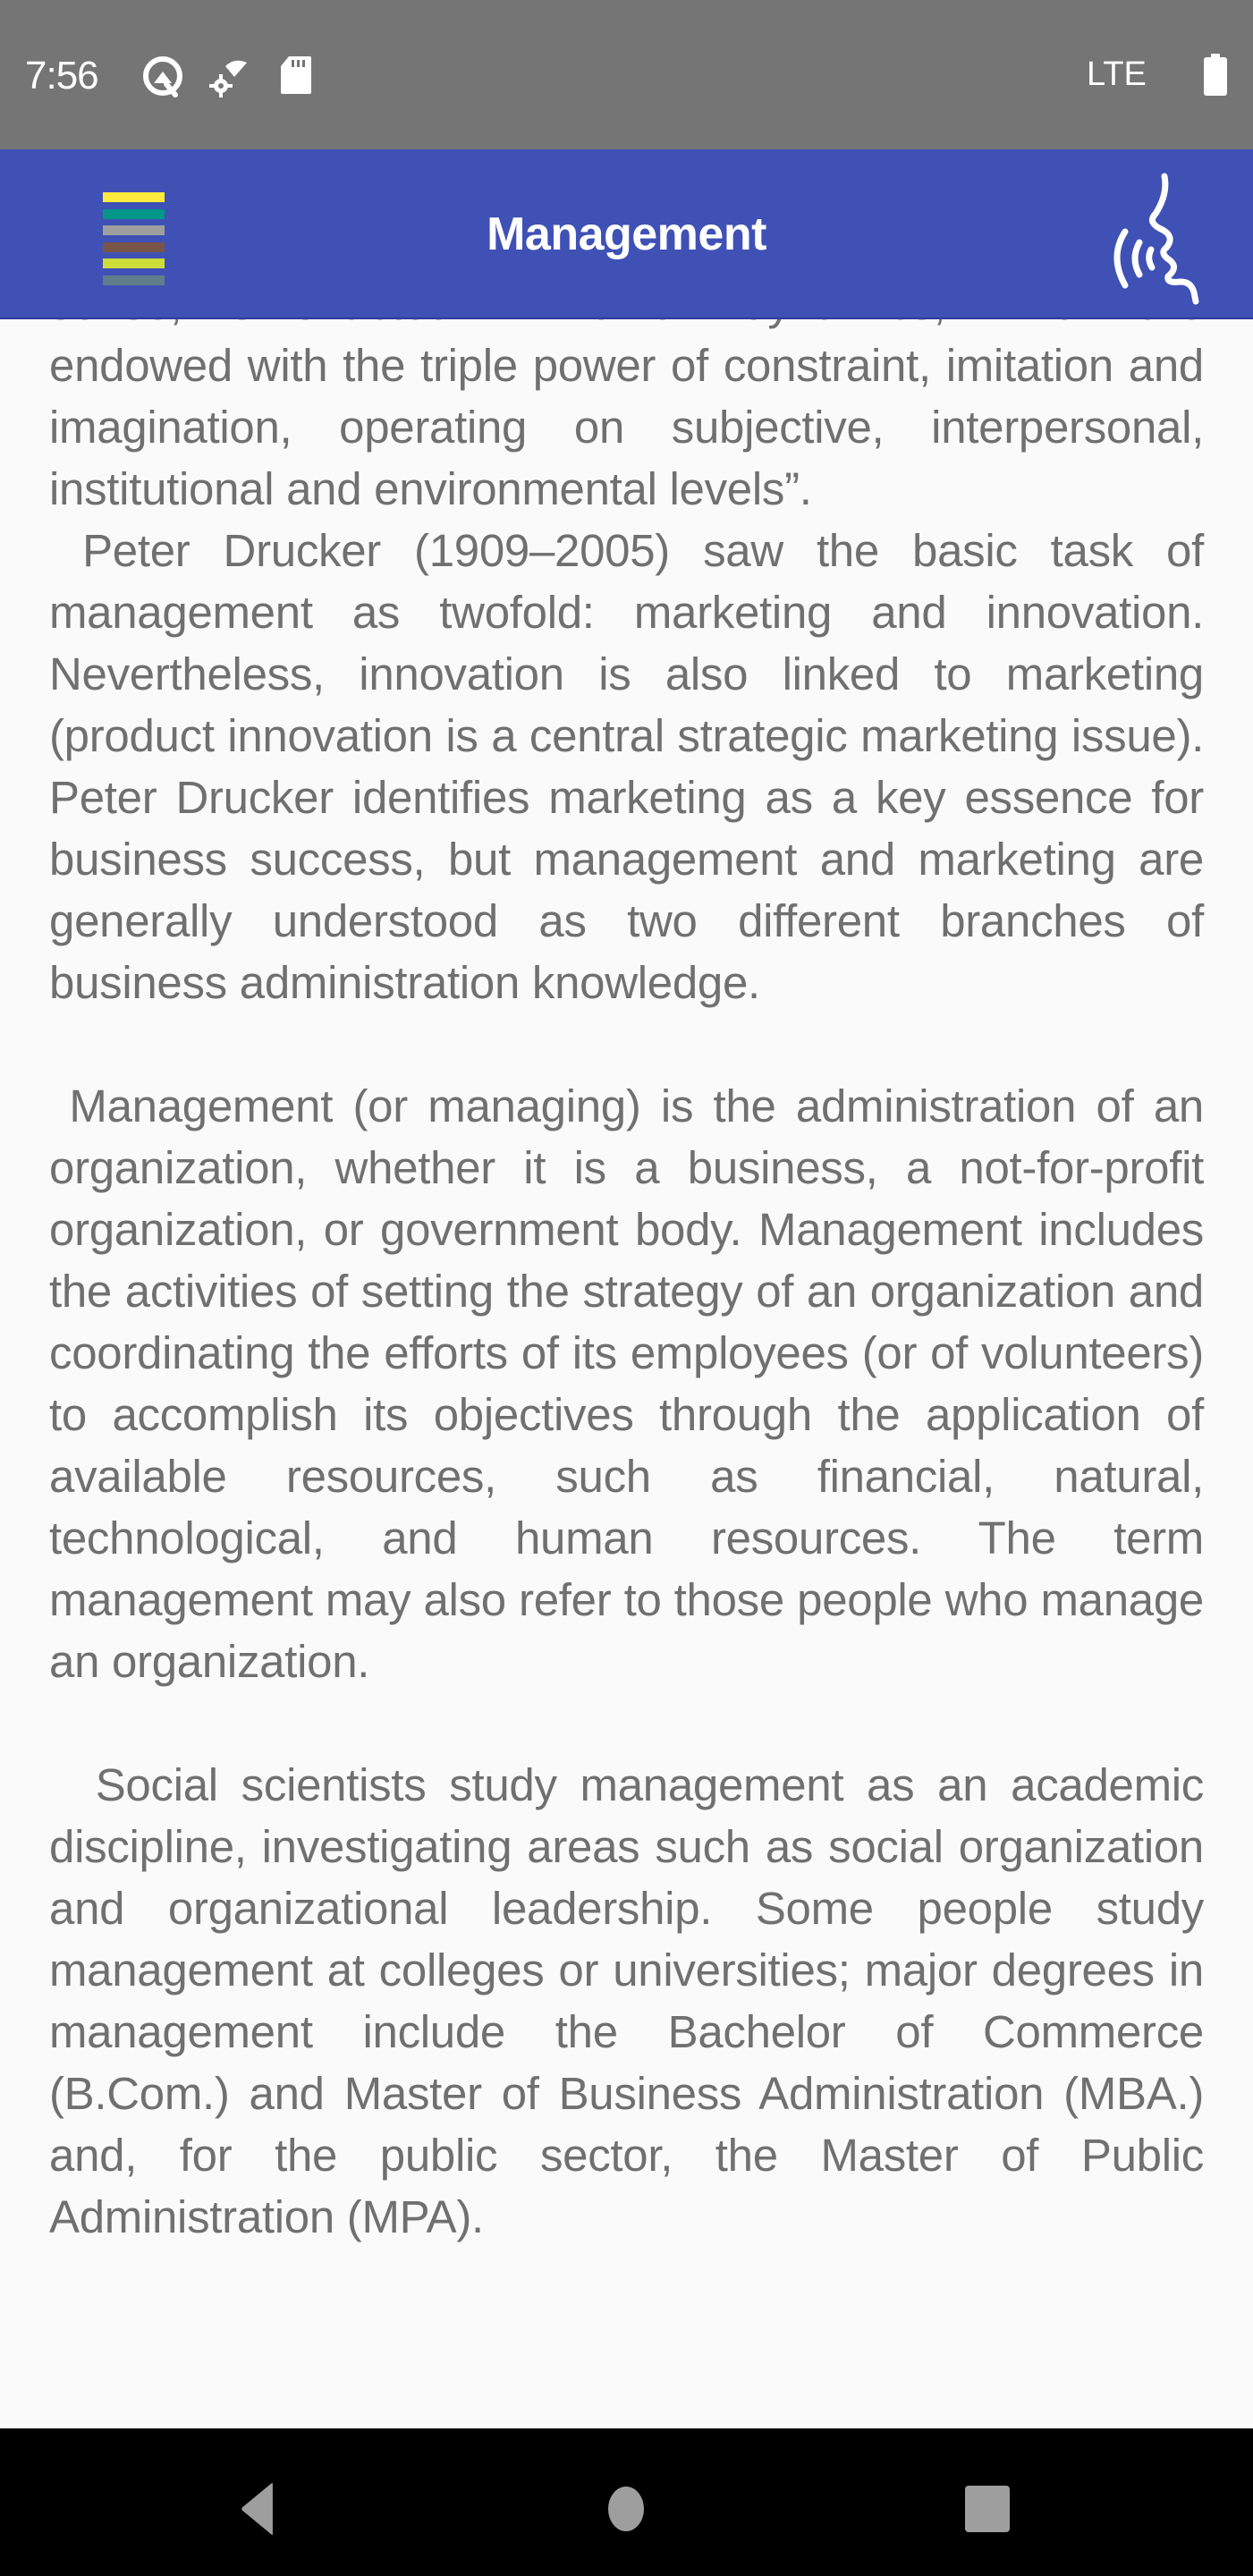 The image size is (1253, 2576). What do you see at coordinates (626, 2509) in the screenshot?
I see `home-circle-icon` at bounding box center [626, 2509].